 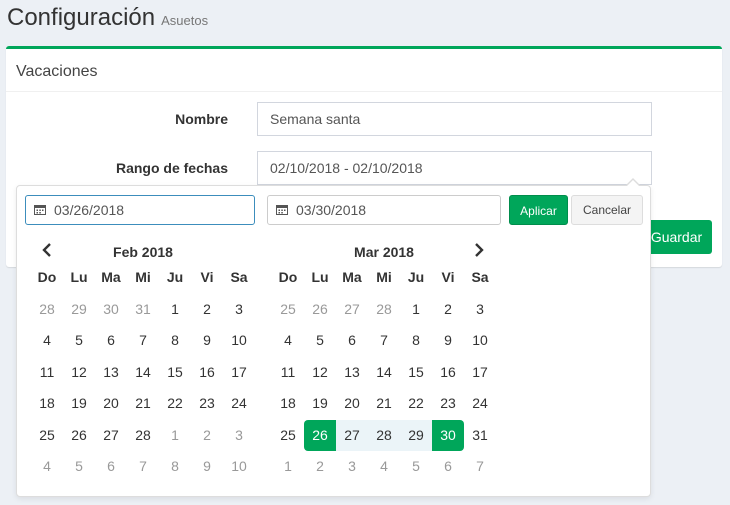 What do you see at coordinates (111, 277) in the screenshot?
I see `weekday-label: Ma` at bounding box center [111, 277].